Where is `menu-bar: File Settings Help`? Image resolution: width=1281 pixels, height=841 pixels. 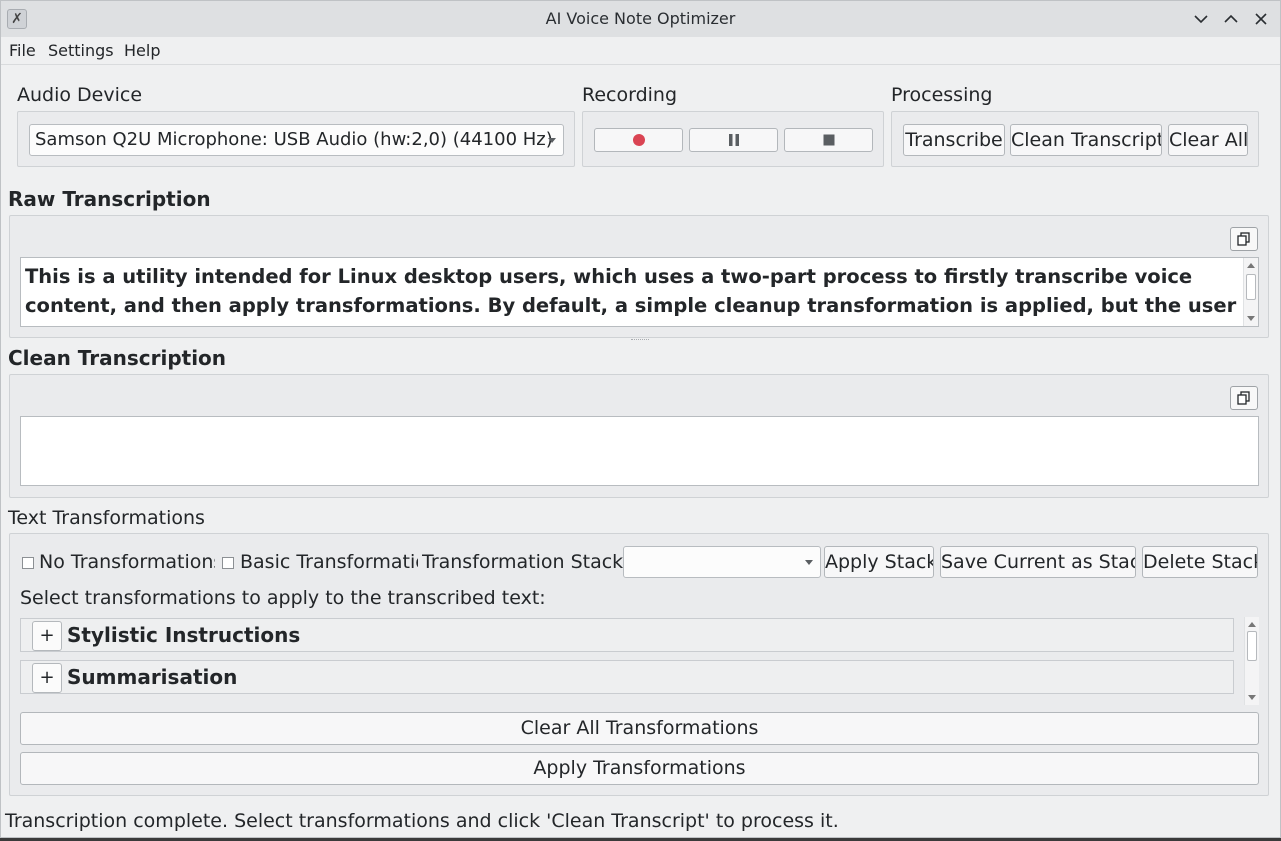 menu-bar: File Settings Help is located at coordinates (640, 51).